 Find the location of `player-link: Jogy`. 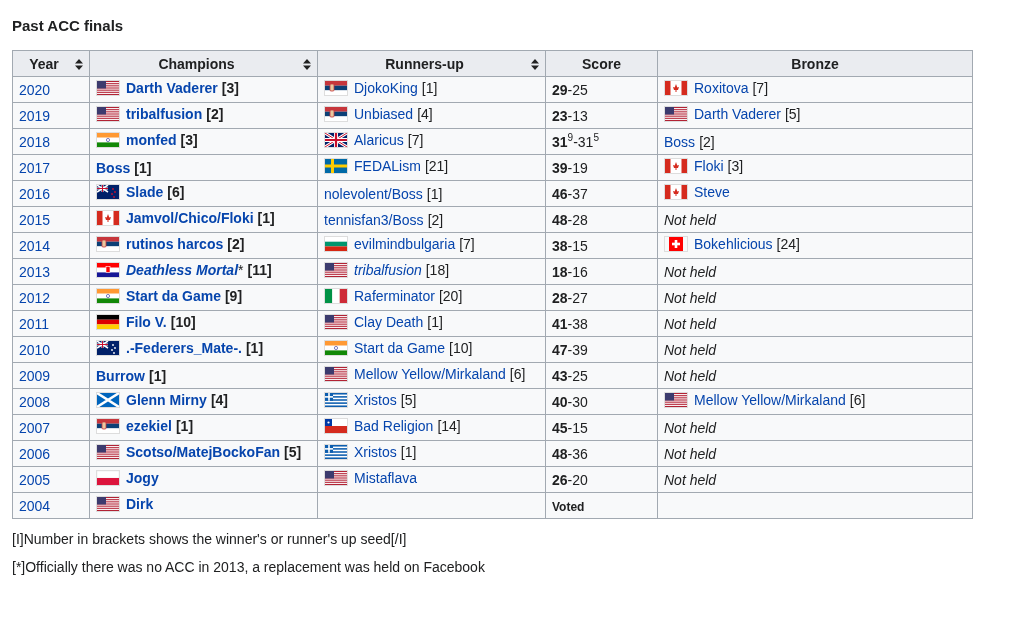

player-link: Jogy is located at coordinates (142, 478).